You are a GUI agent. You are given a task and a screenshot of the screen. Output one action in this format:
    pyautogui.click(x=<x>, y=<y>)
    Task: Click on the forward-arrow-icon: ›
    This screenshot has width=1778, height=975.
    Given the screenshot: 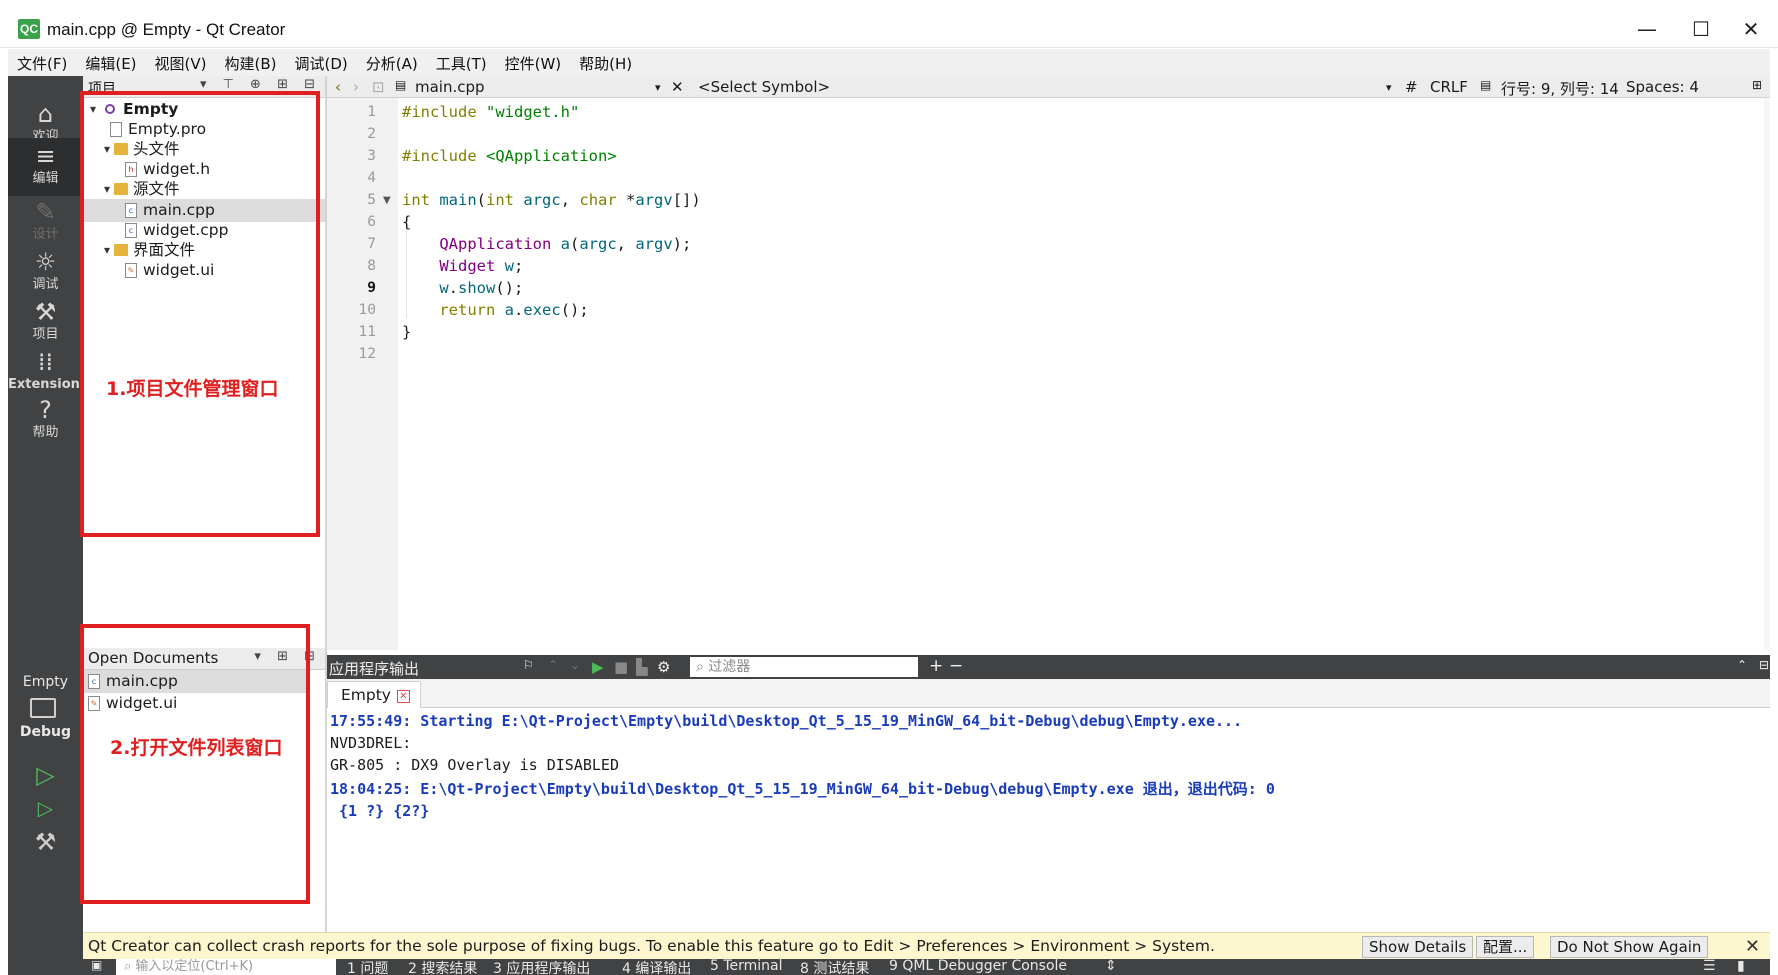 What is the action you would take?
    pyautogui.click(x=356, y=87)
    